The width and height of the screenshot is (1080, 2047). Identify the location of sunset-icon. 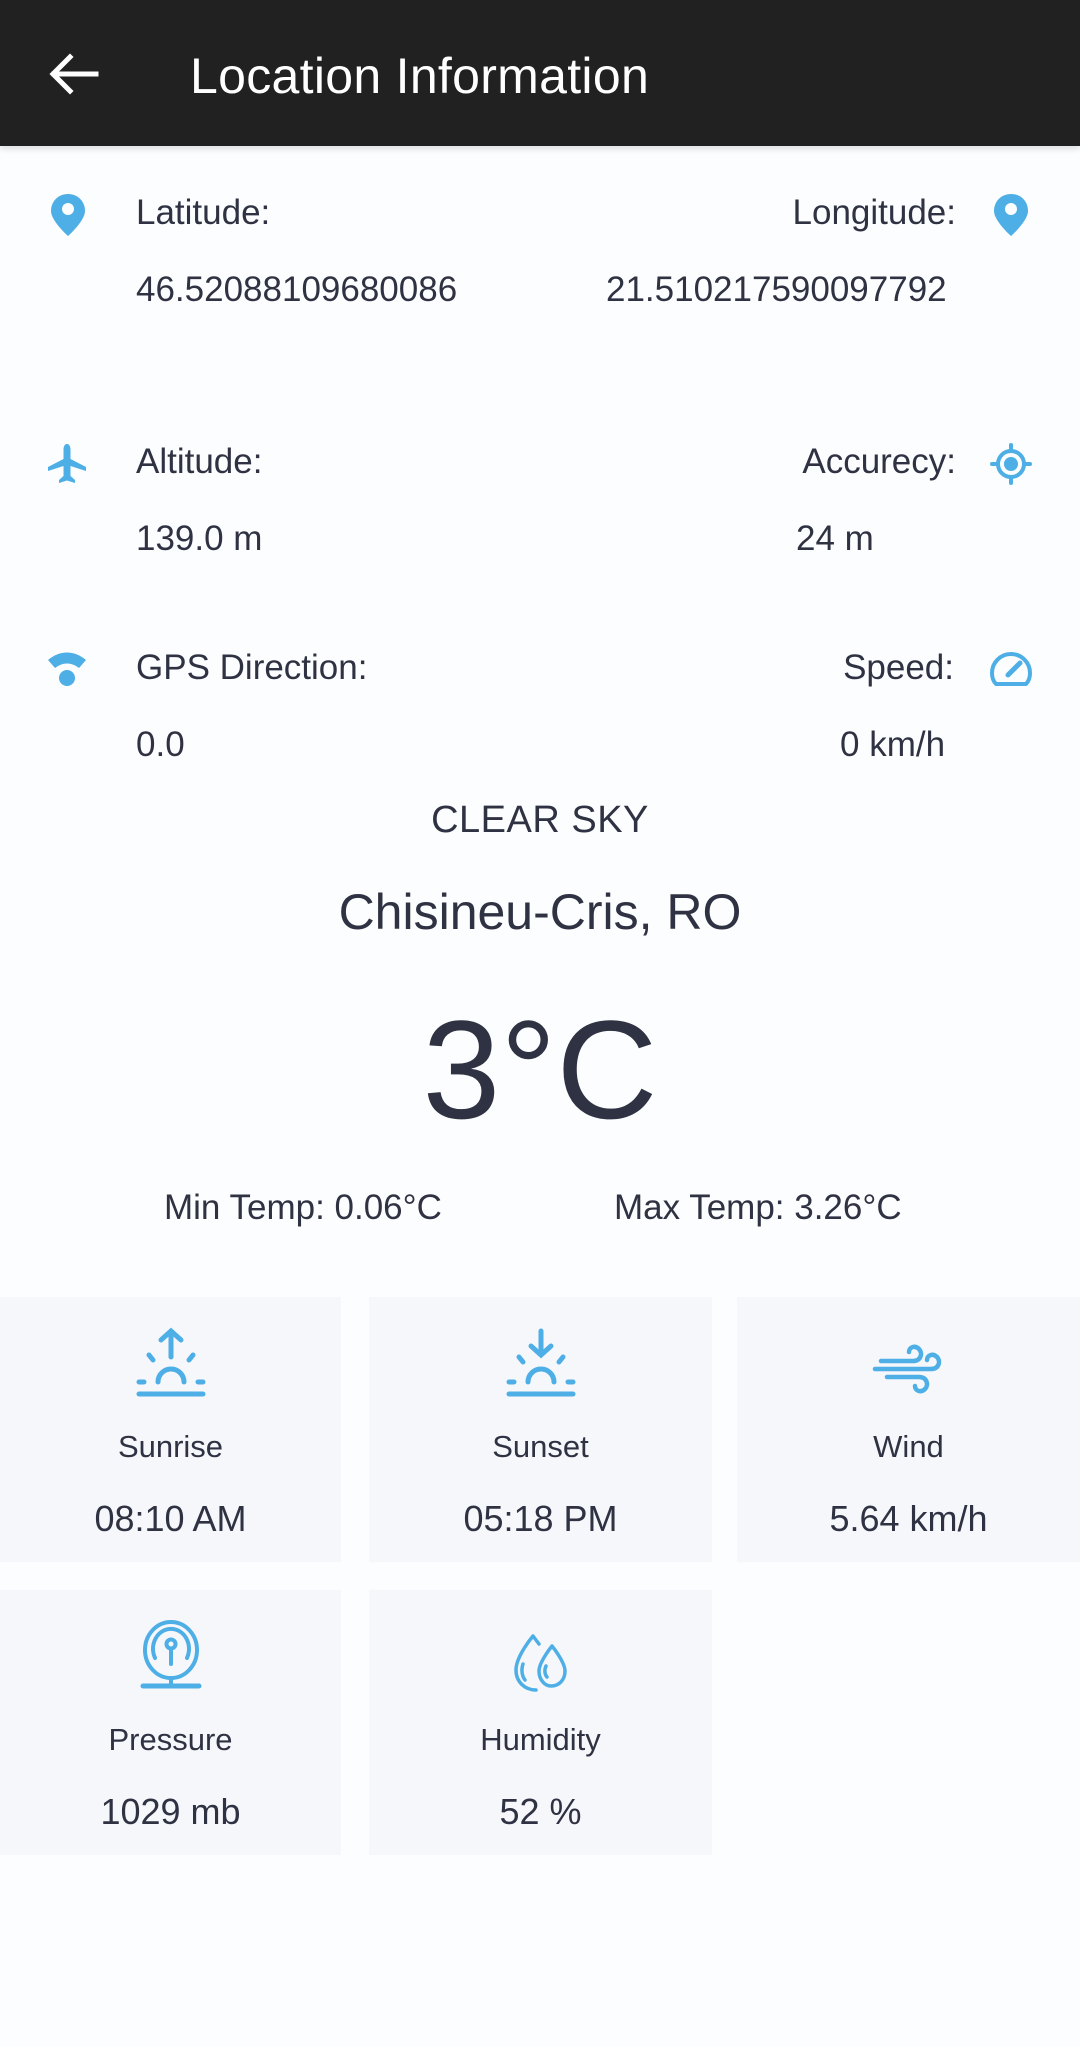
(540, 1362).